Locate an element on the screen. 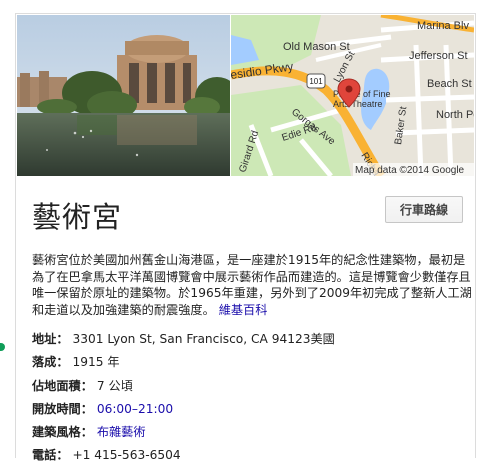 This screenshot has height=468, width=495. directions-button: 行車路線 is located at coordinates (424, 209).